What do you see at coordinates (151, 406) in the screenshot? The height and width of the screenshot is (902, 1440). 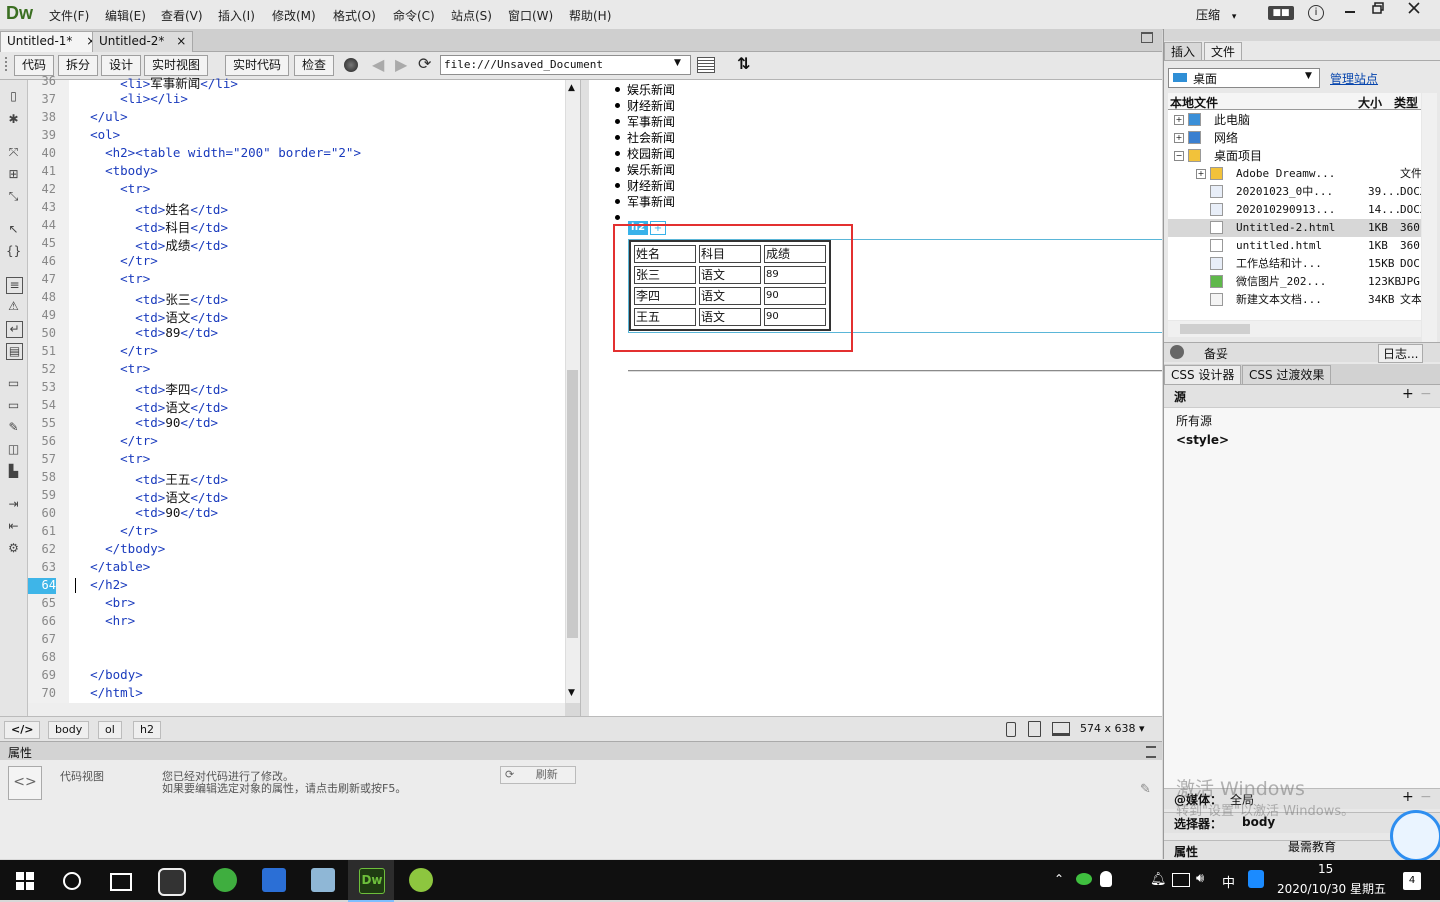 I see `code-line: <td>语文</td>` at bounding box center [151, 406].